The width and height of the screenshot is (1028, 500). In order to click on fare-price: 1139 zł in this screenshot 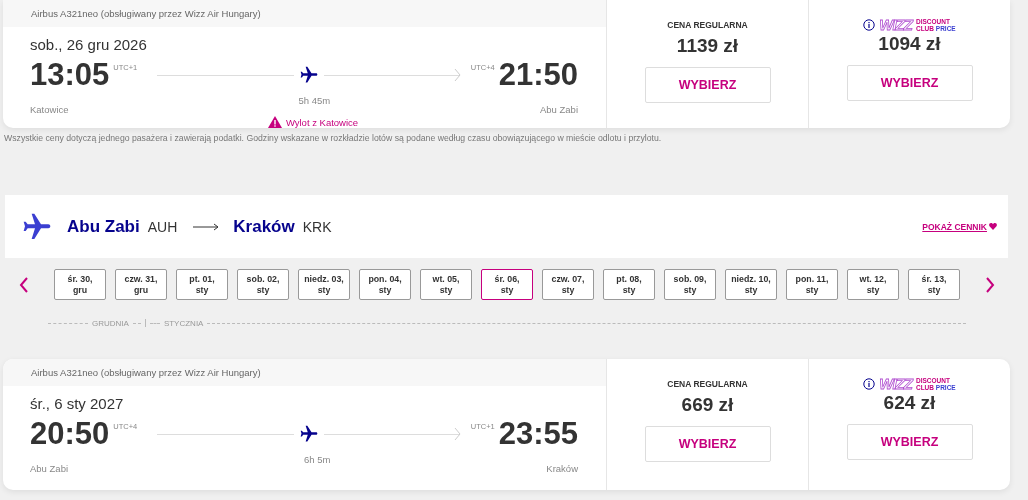, I will do `click(707, 46)`.